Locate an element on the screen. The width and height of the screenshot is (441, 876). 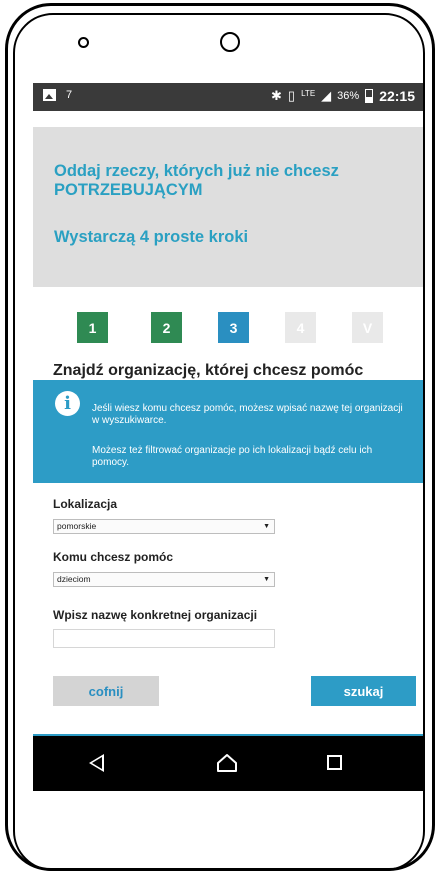
signal-icon: ◢ is located at coordinates (326, 95).